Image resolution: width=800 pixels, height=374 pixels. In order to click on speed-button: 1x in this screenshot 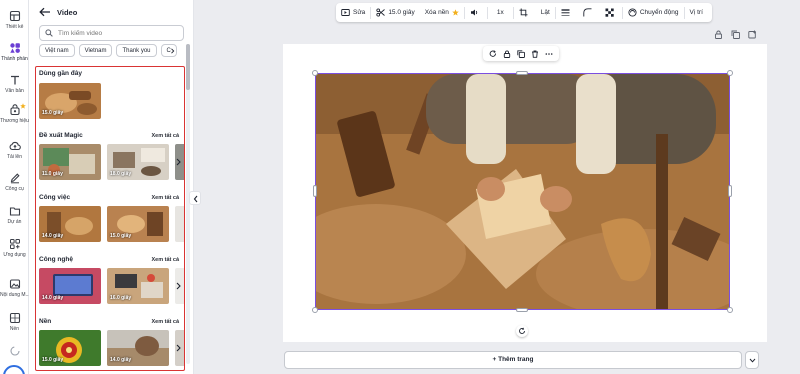, I will do `click(500, 12)`.